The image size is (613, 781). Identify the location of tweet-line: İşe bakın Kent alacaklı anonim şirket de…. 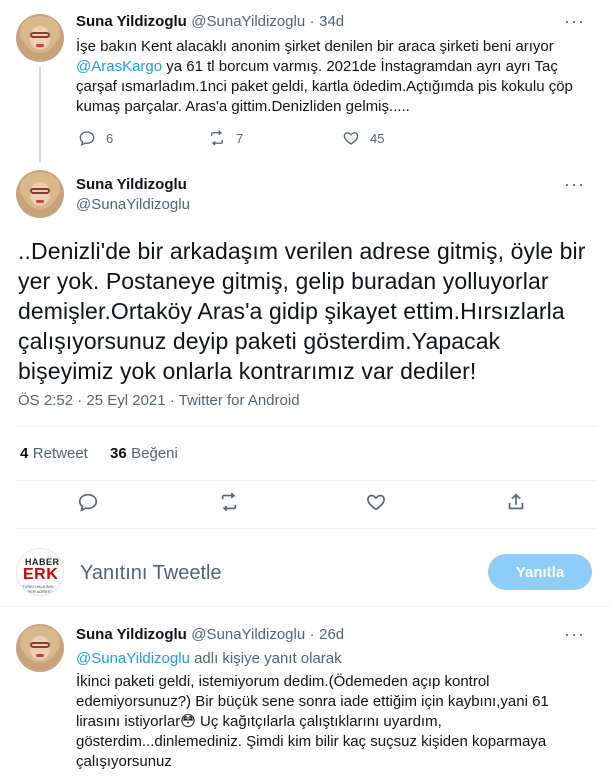
(315, 46).